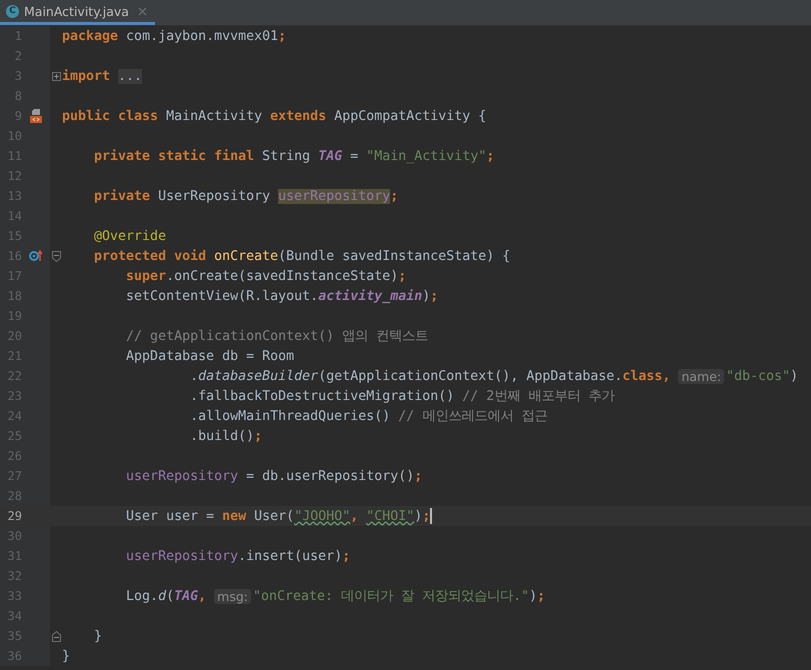  I want to click on keyword-text: class,, so click(647, 376).